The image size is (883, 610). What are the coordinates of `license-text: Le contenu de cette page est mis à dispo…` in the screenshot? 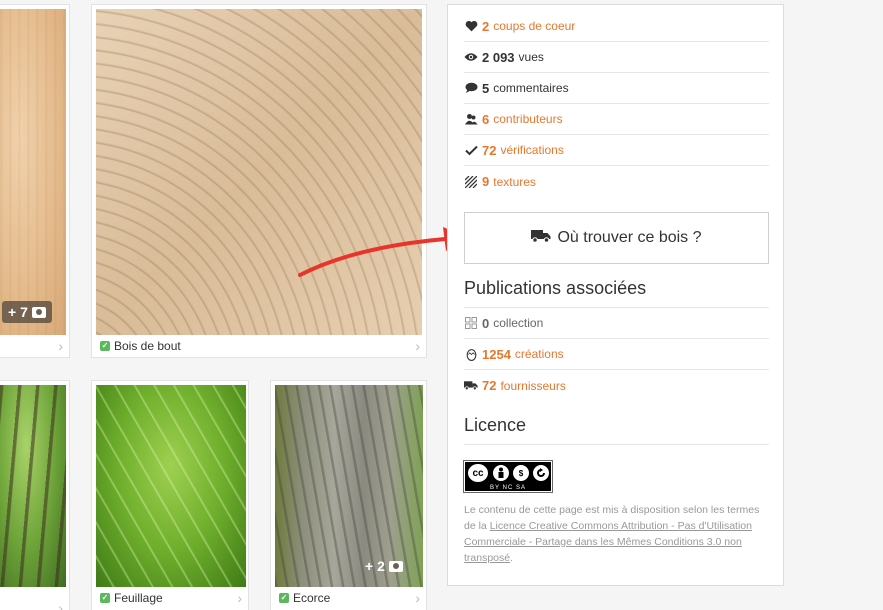 It's located at (612, 534).